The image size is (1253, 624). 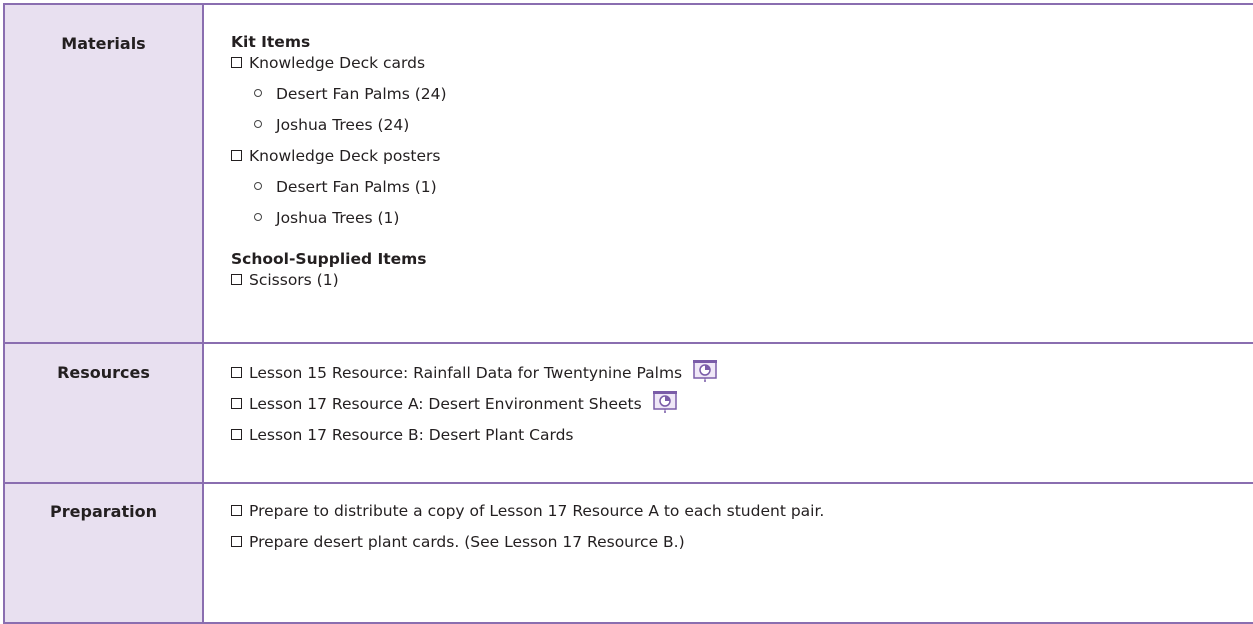 What do you see at coordinates (103, 43) in the screenshot?
I see `materials-label: Materials` at bounding box center [103, 43].